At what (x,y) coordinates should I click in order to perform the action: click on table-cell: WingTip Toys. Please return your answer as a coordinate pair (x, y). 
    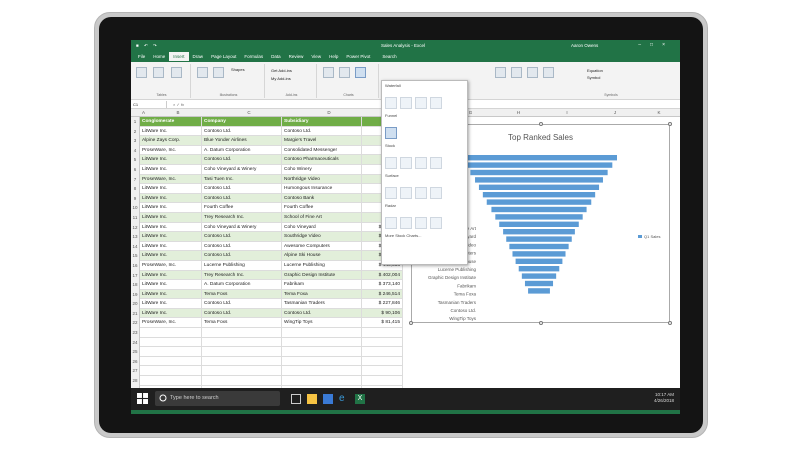
    Looking at the image, I should click on (322, 323).